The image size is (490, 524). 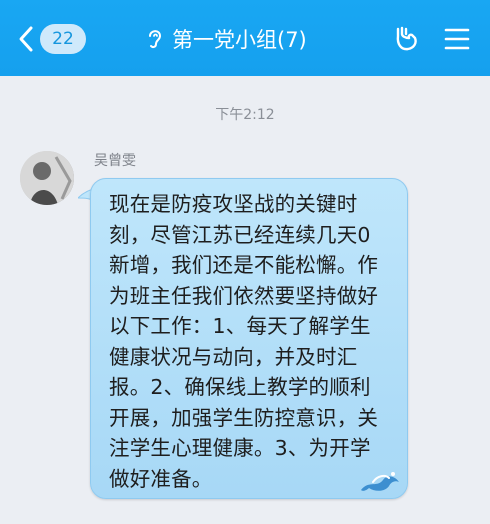 I want to click on ear-icon, so click(x=155, y=39).